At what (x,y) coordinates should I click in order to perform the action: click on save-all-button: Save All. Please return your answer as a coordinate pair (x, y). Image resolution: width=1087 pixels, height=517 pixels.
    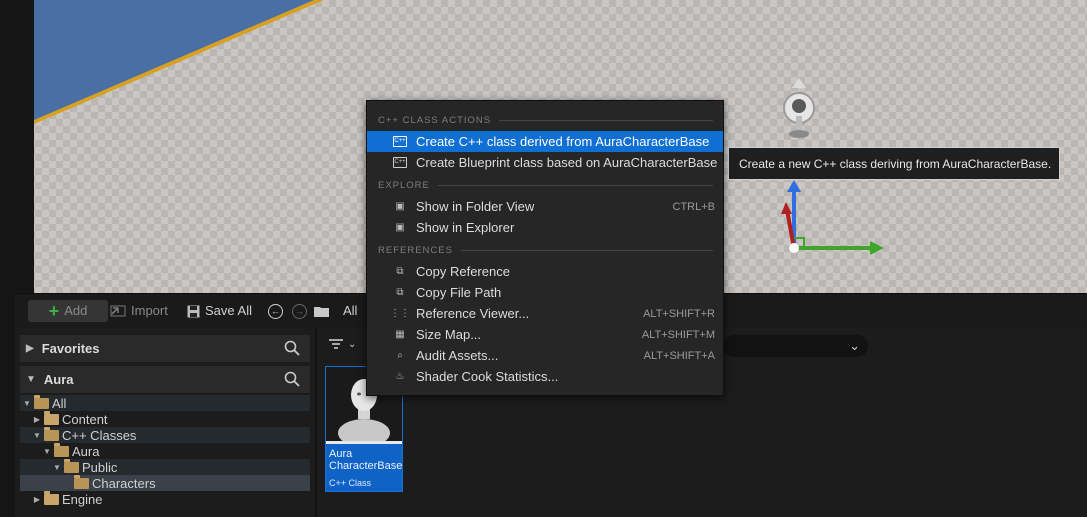
    Looking at the image, I should click on (219, 311).